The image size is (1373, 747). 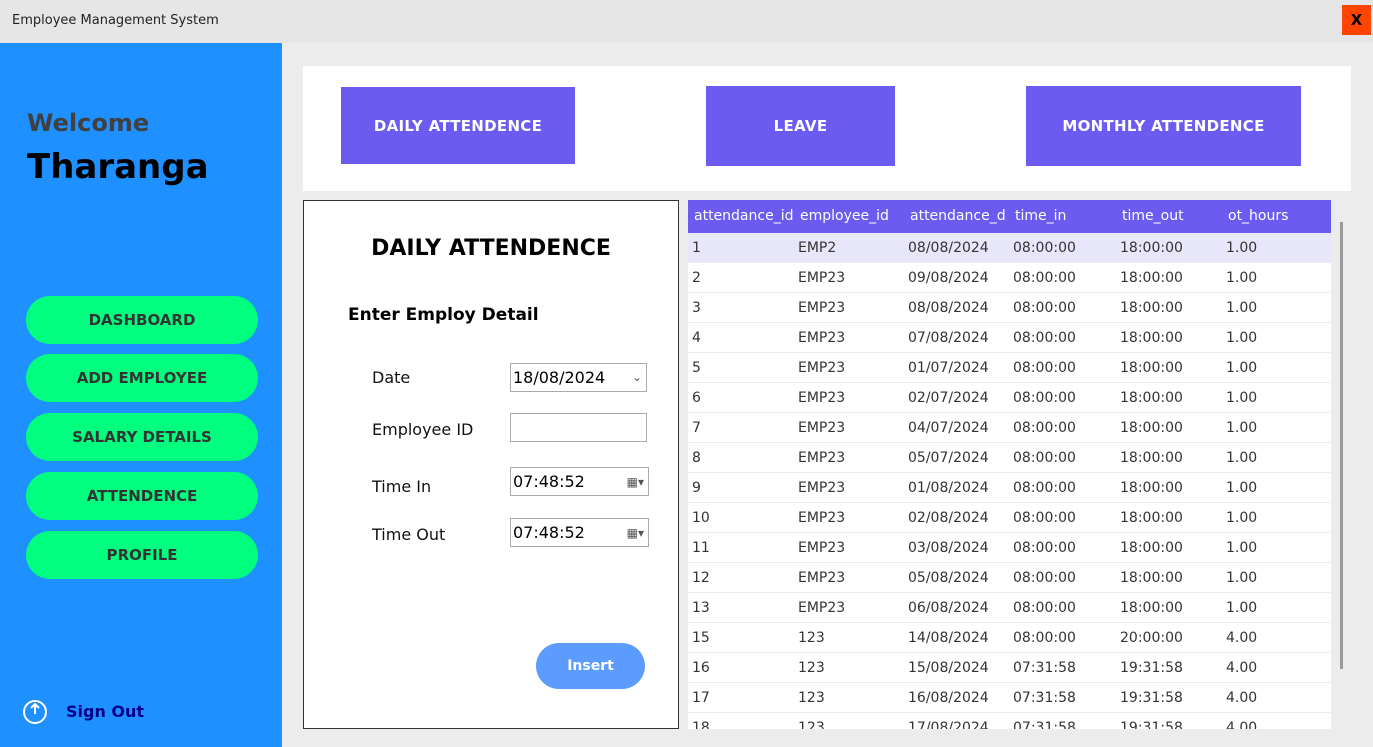 I want to click on table-cell: 18, so click(x=701, y=724).